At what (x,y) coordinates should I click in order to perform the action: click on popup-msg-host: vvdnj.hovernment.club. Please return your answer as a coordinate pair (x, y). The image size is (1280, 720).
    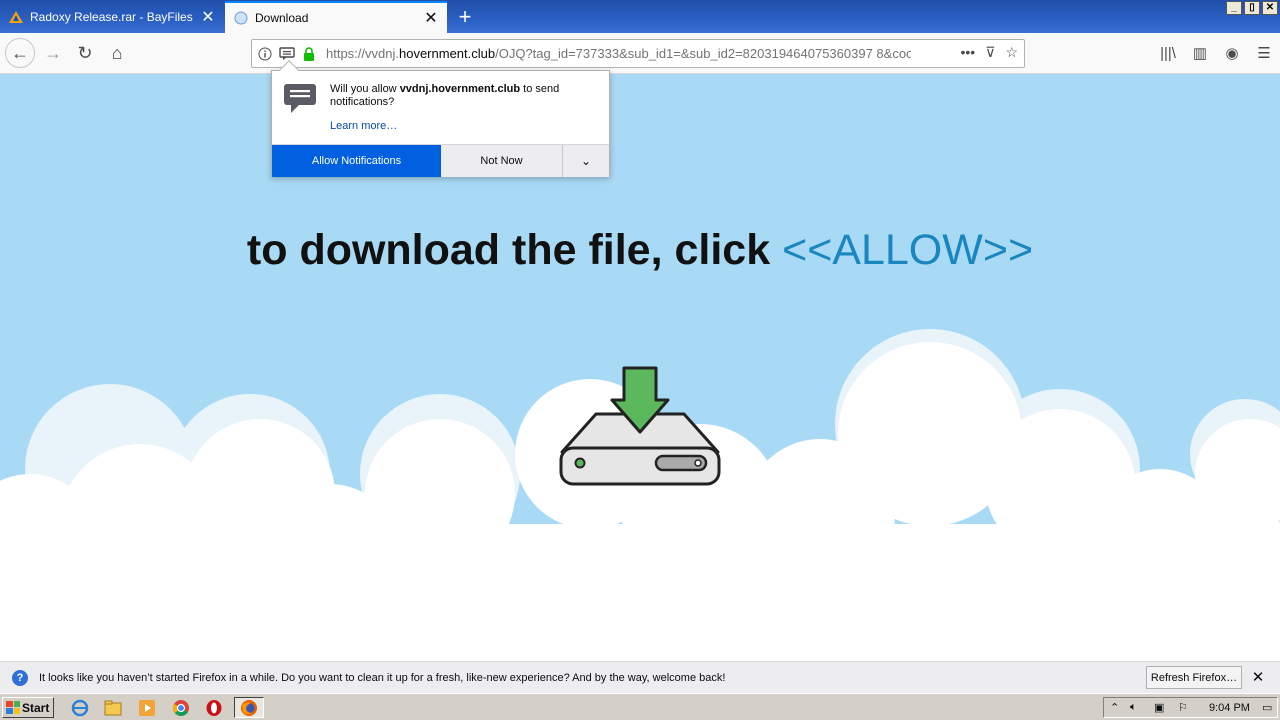
    Looking at the image, I should click on (460, 89).